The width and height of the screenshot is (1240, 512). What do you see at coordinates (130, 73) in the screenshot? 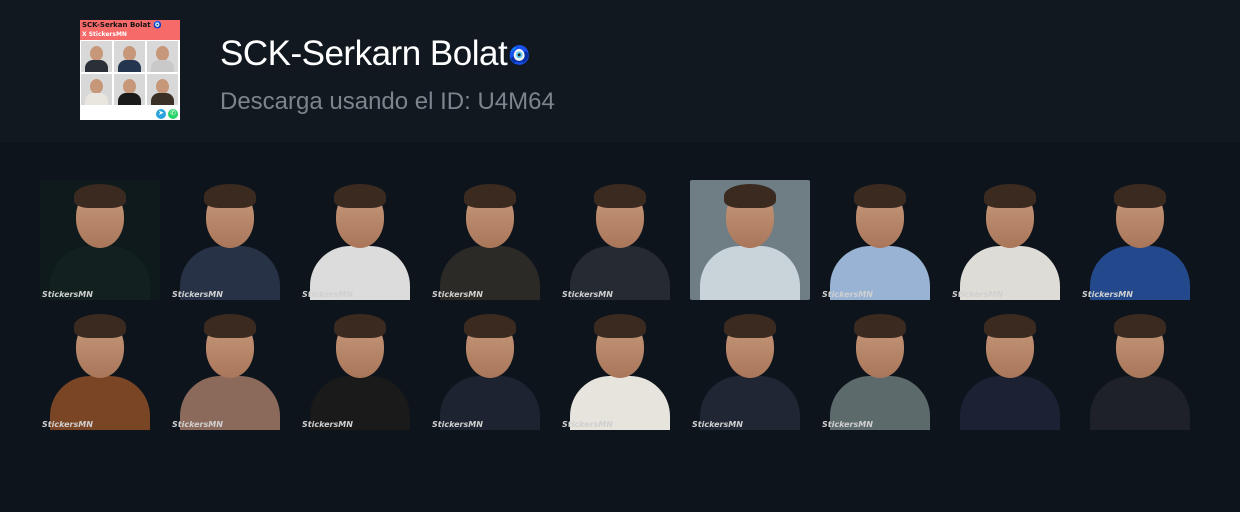
I see `thumbnail-grid` at bounding box center [130, 73].